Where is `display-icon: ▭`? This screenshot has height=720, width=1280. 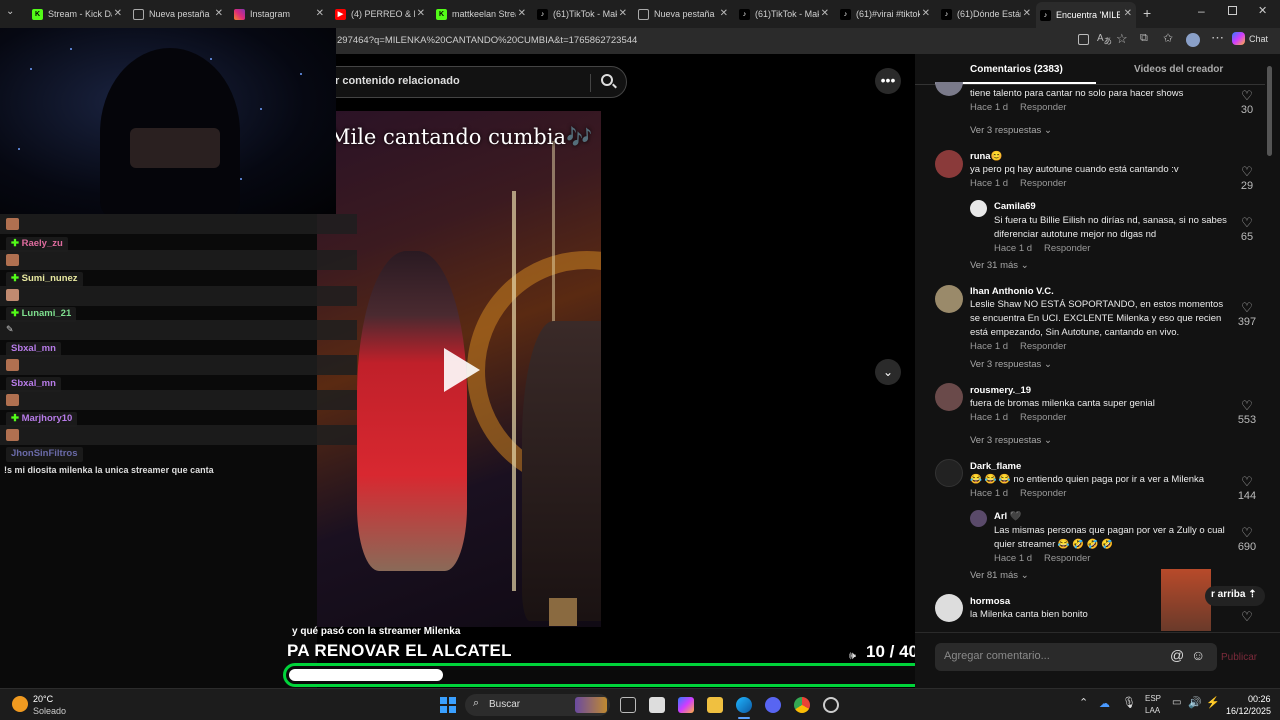
display-icon: ▭ is located at coordinates (1176, 702).